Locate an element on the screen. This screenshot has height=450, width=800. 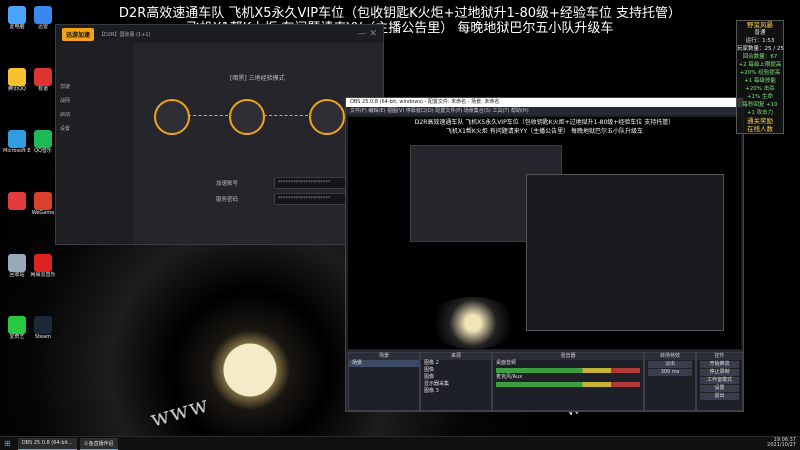
desktop-icon: 有道 is located at coordinates (43, 80).